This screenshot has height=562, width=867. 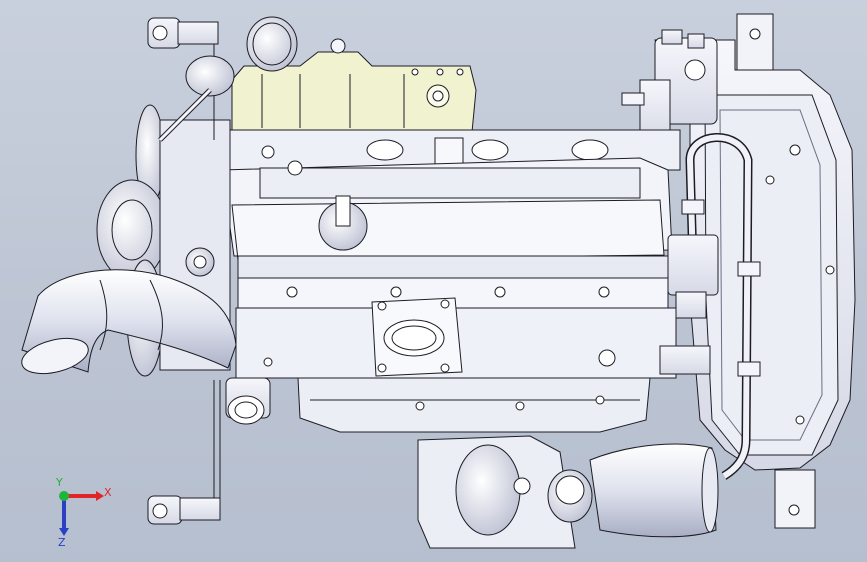 I want to click on z-axis-arrowhead, so click(x=64, y=532).